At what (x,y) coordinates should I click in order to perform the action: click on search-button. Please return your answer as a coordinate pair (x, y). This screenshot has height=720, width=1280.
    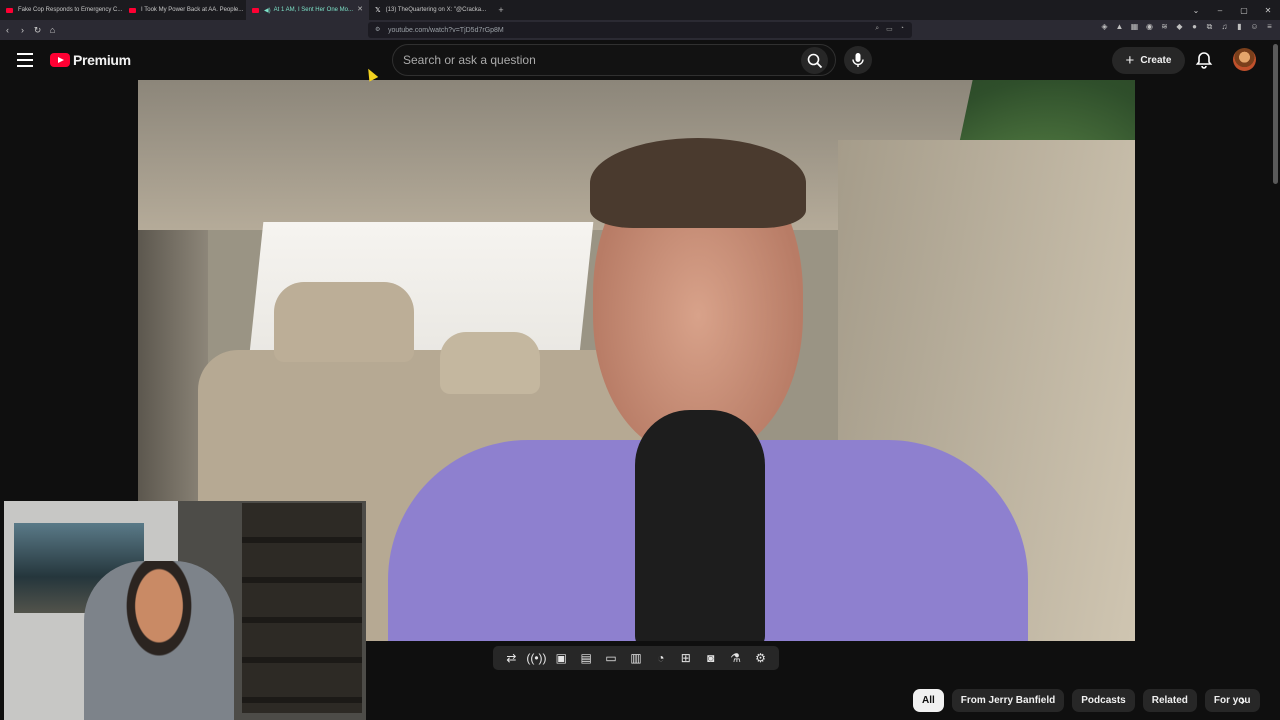
    Looking at the image, I should click on (814, 60).